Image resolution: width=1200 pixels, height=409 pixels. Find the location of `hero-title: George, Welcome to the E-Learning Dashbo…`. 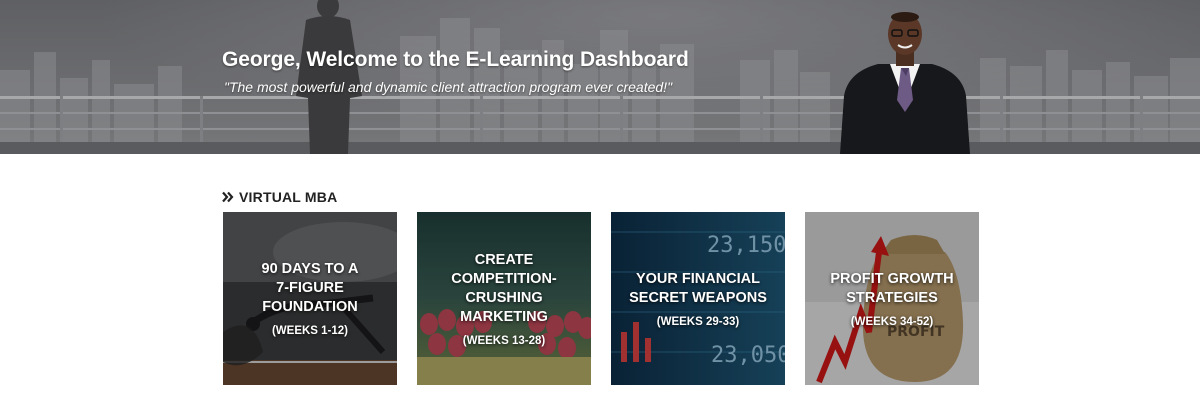

hero-title: George, Welcome to the E-Learning Dashbo… is located at coordinates (455, 59).